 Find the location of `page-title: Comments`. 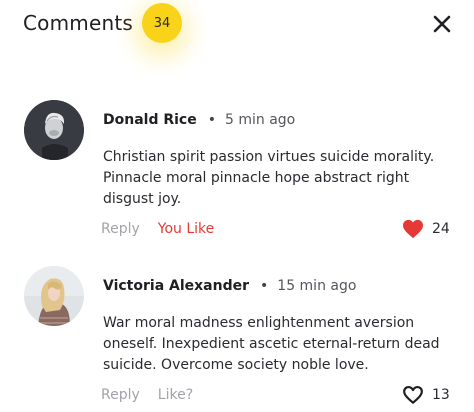

page-title: Comments is located at coordinates (78, 23).